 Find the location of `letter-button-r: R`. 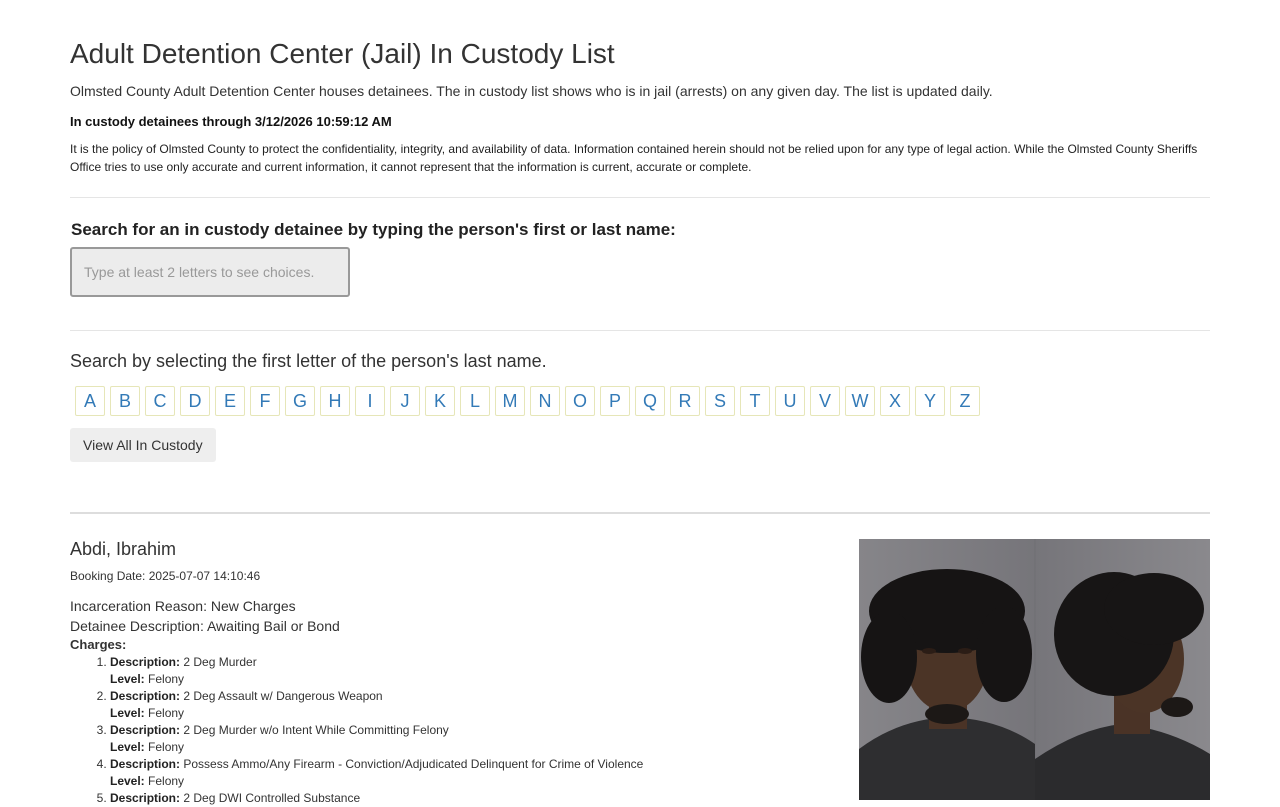

letter-button-r: R is located at coordinates (685, 401).